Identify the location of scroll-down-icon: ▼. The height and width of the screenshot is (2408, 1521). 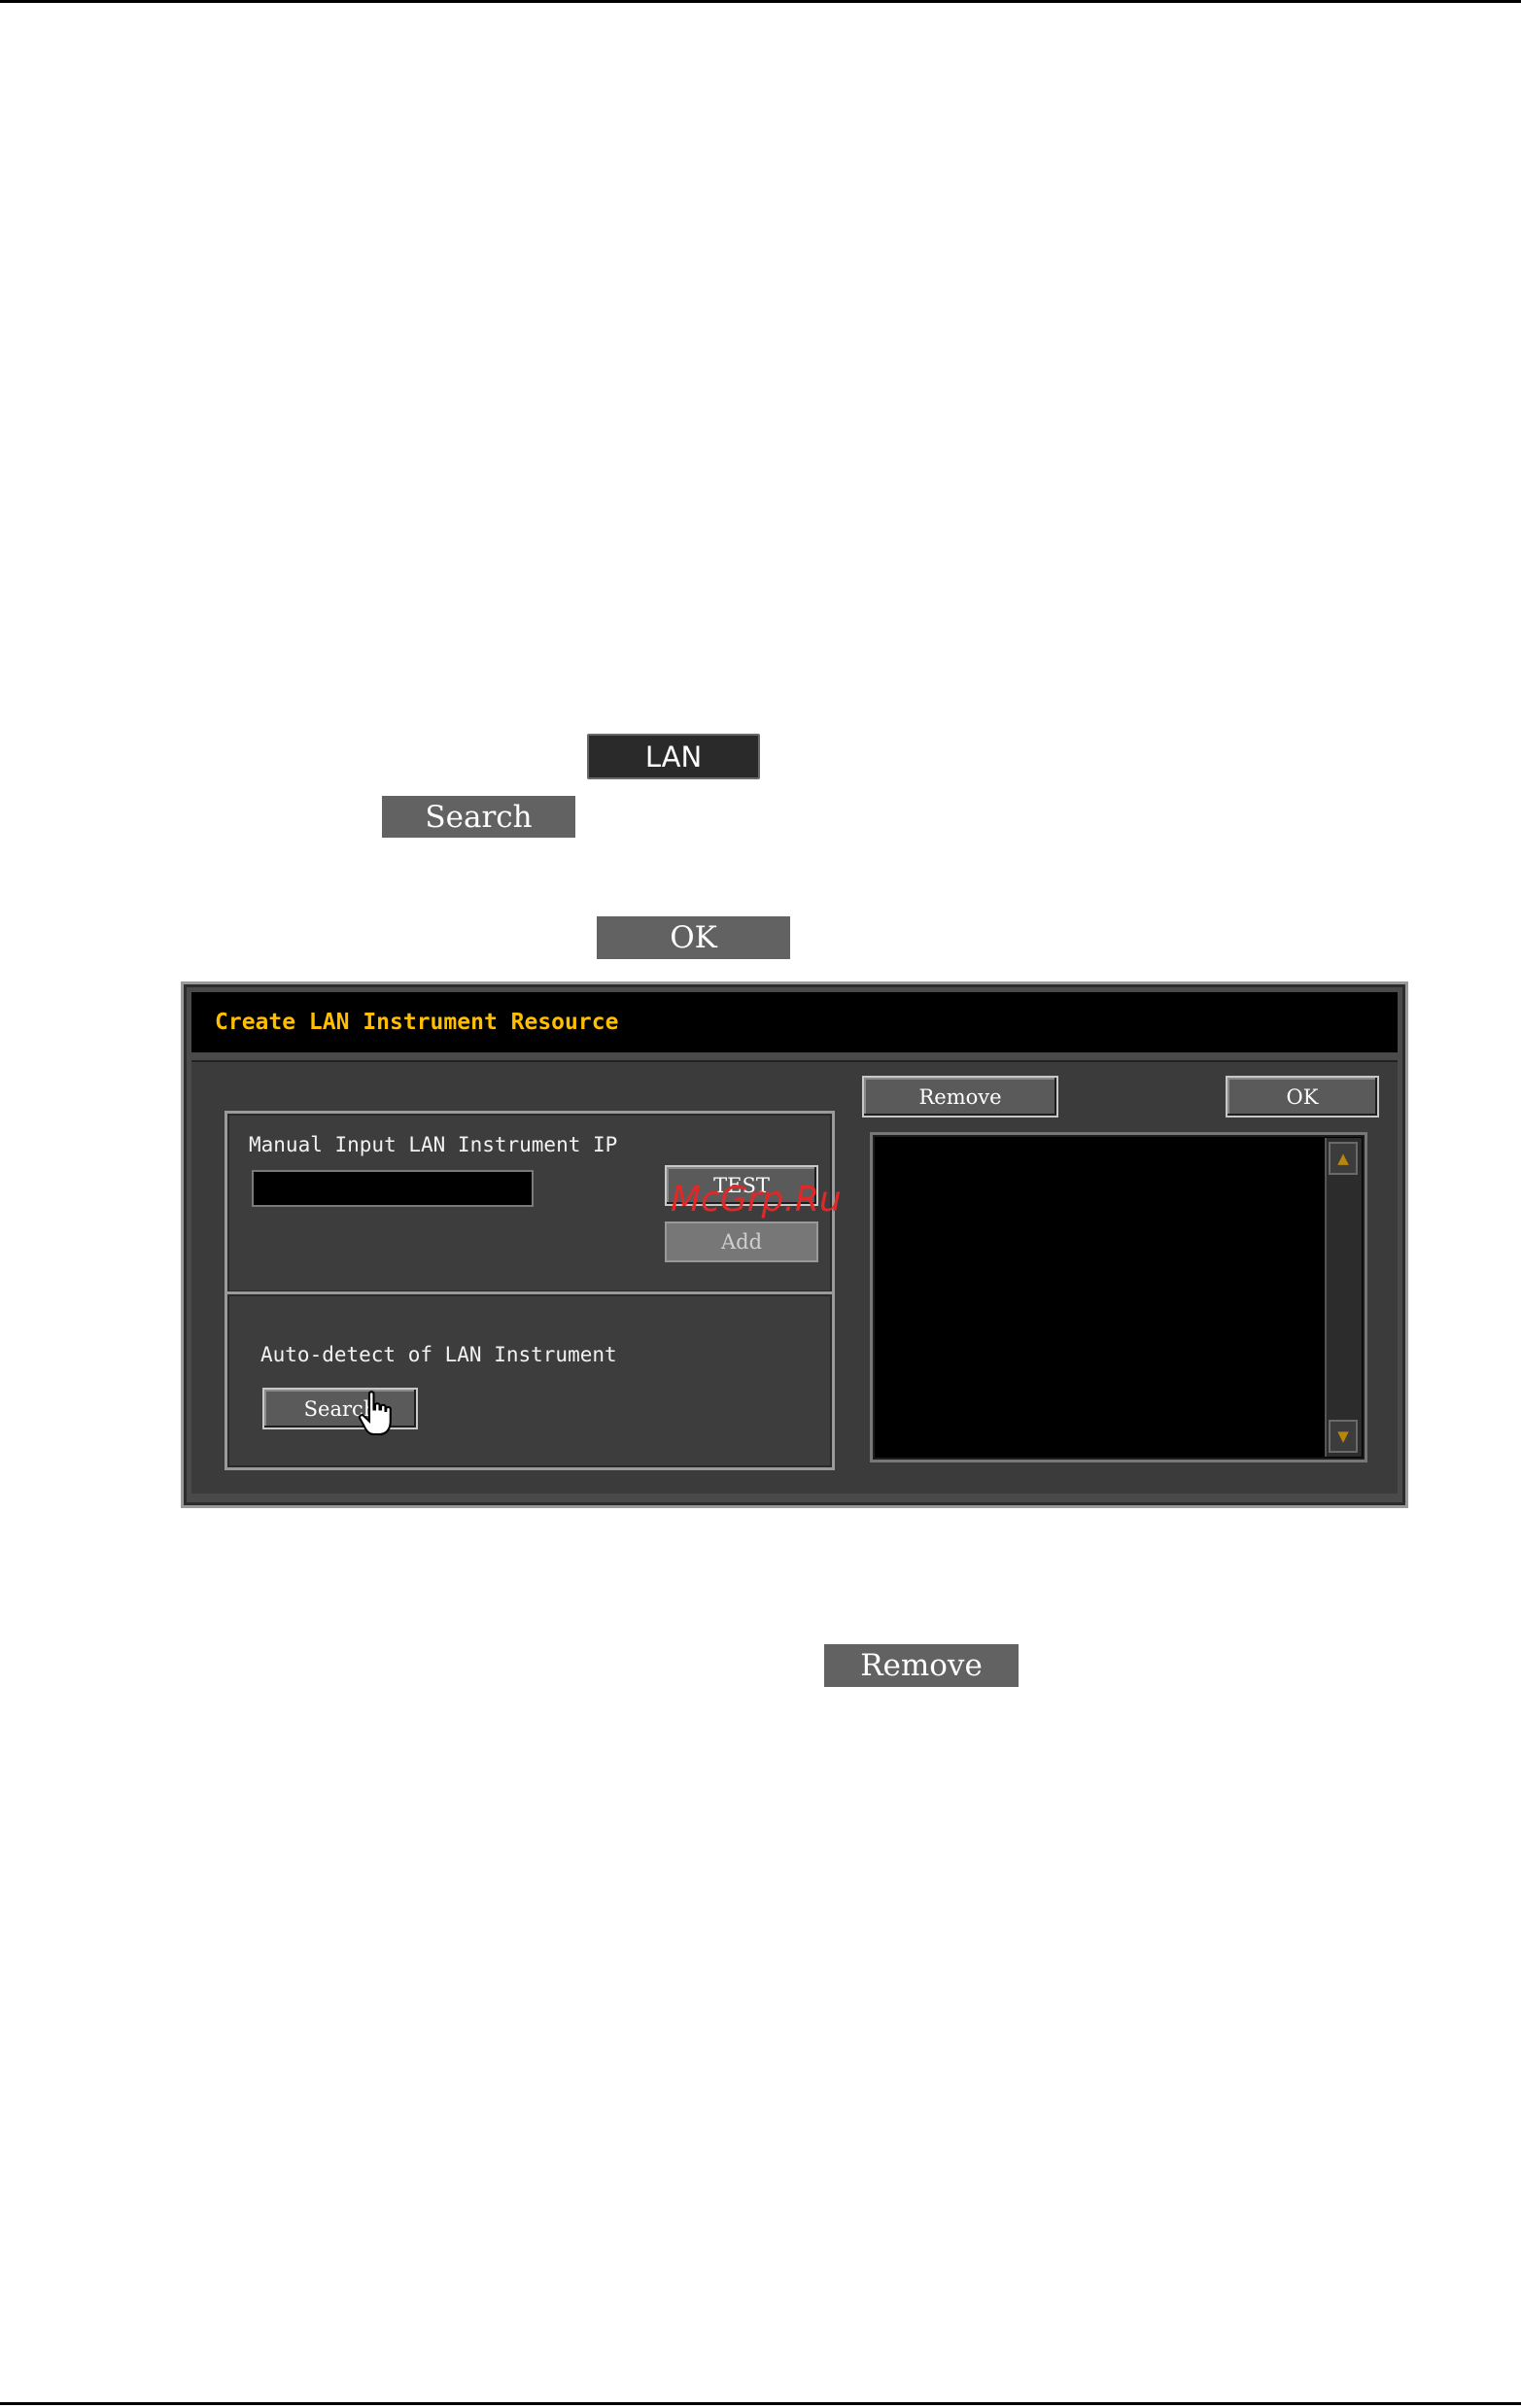
(1343, 1436).